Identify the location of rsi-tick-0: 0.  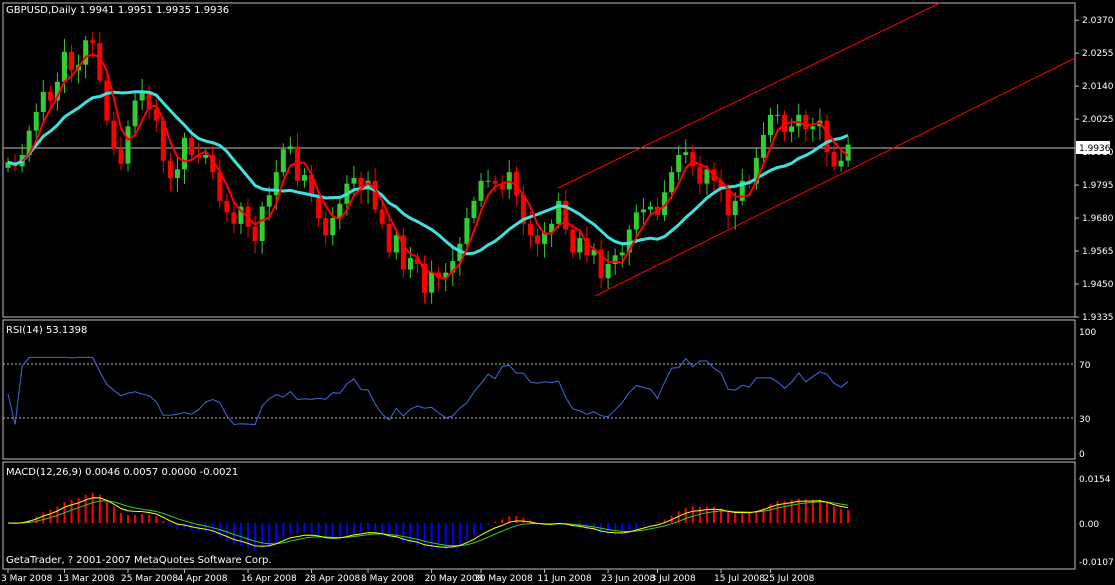
(1082, 455).